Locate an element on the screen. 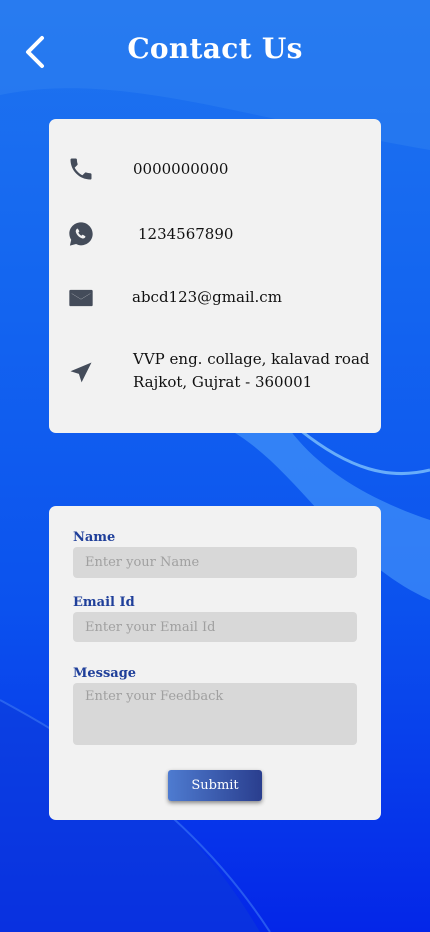  mail-icon is located at coordinates (81, 298).